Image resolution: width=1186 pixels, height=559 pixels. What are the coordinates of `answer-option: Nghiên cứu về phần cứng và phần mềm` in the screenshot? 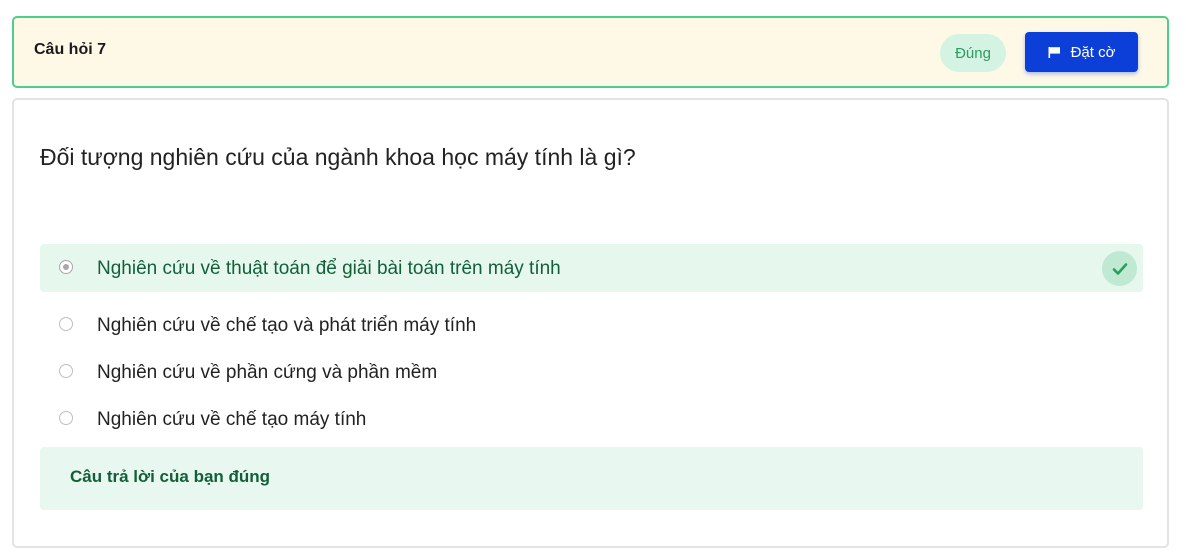 It's located at (591, 372).